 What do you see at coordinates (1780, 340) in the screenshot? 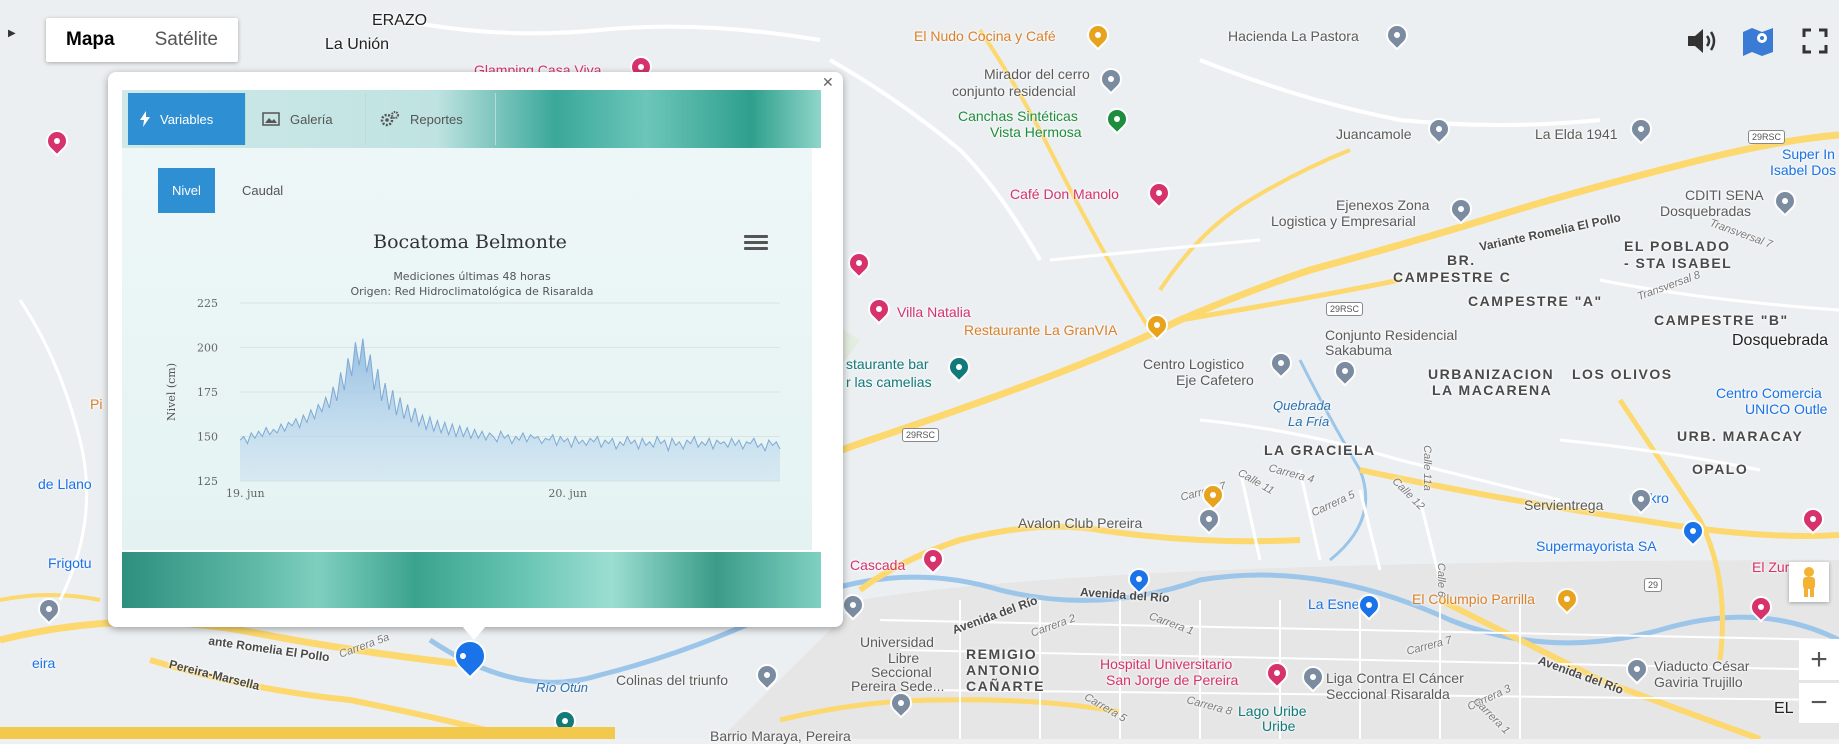
I see `map-label: Dosquebrada` at bounding box center [1780, 340].